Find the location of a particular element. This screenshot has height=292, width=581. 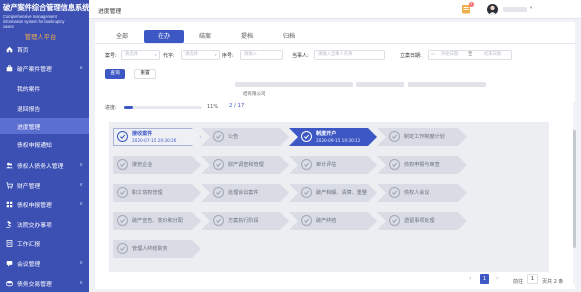

date-separator: 至 is located at coordinates (470, 54).